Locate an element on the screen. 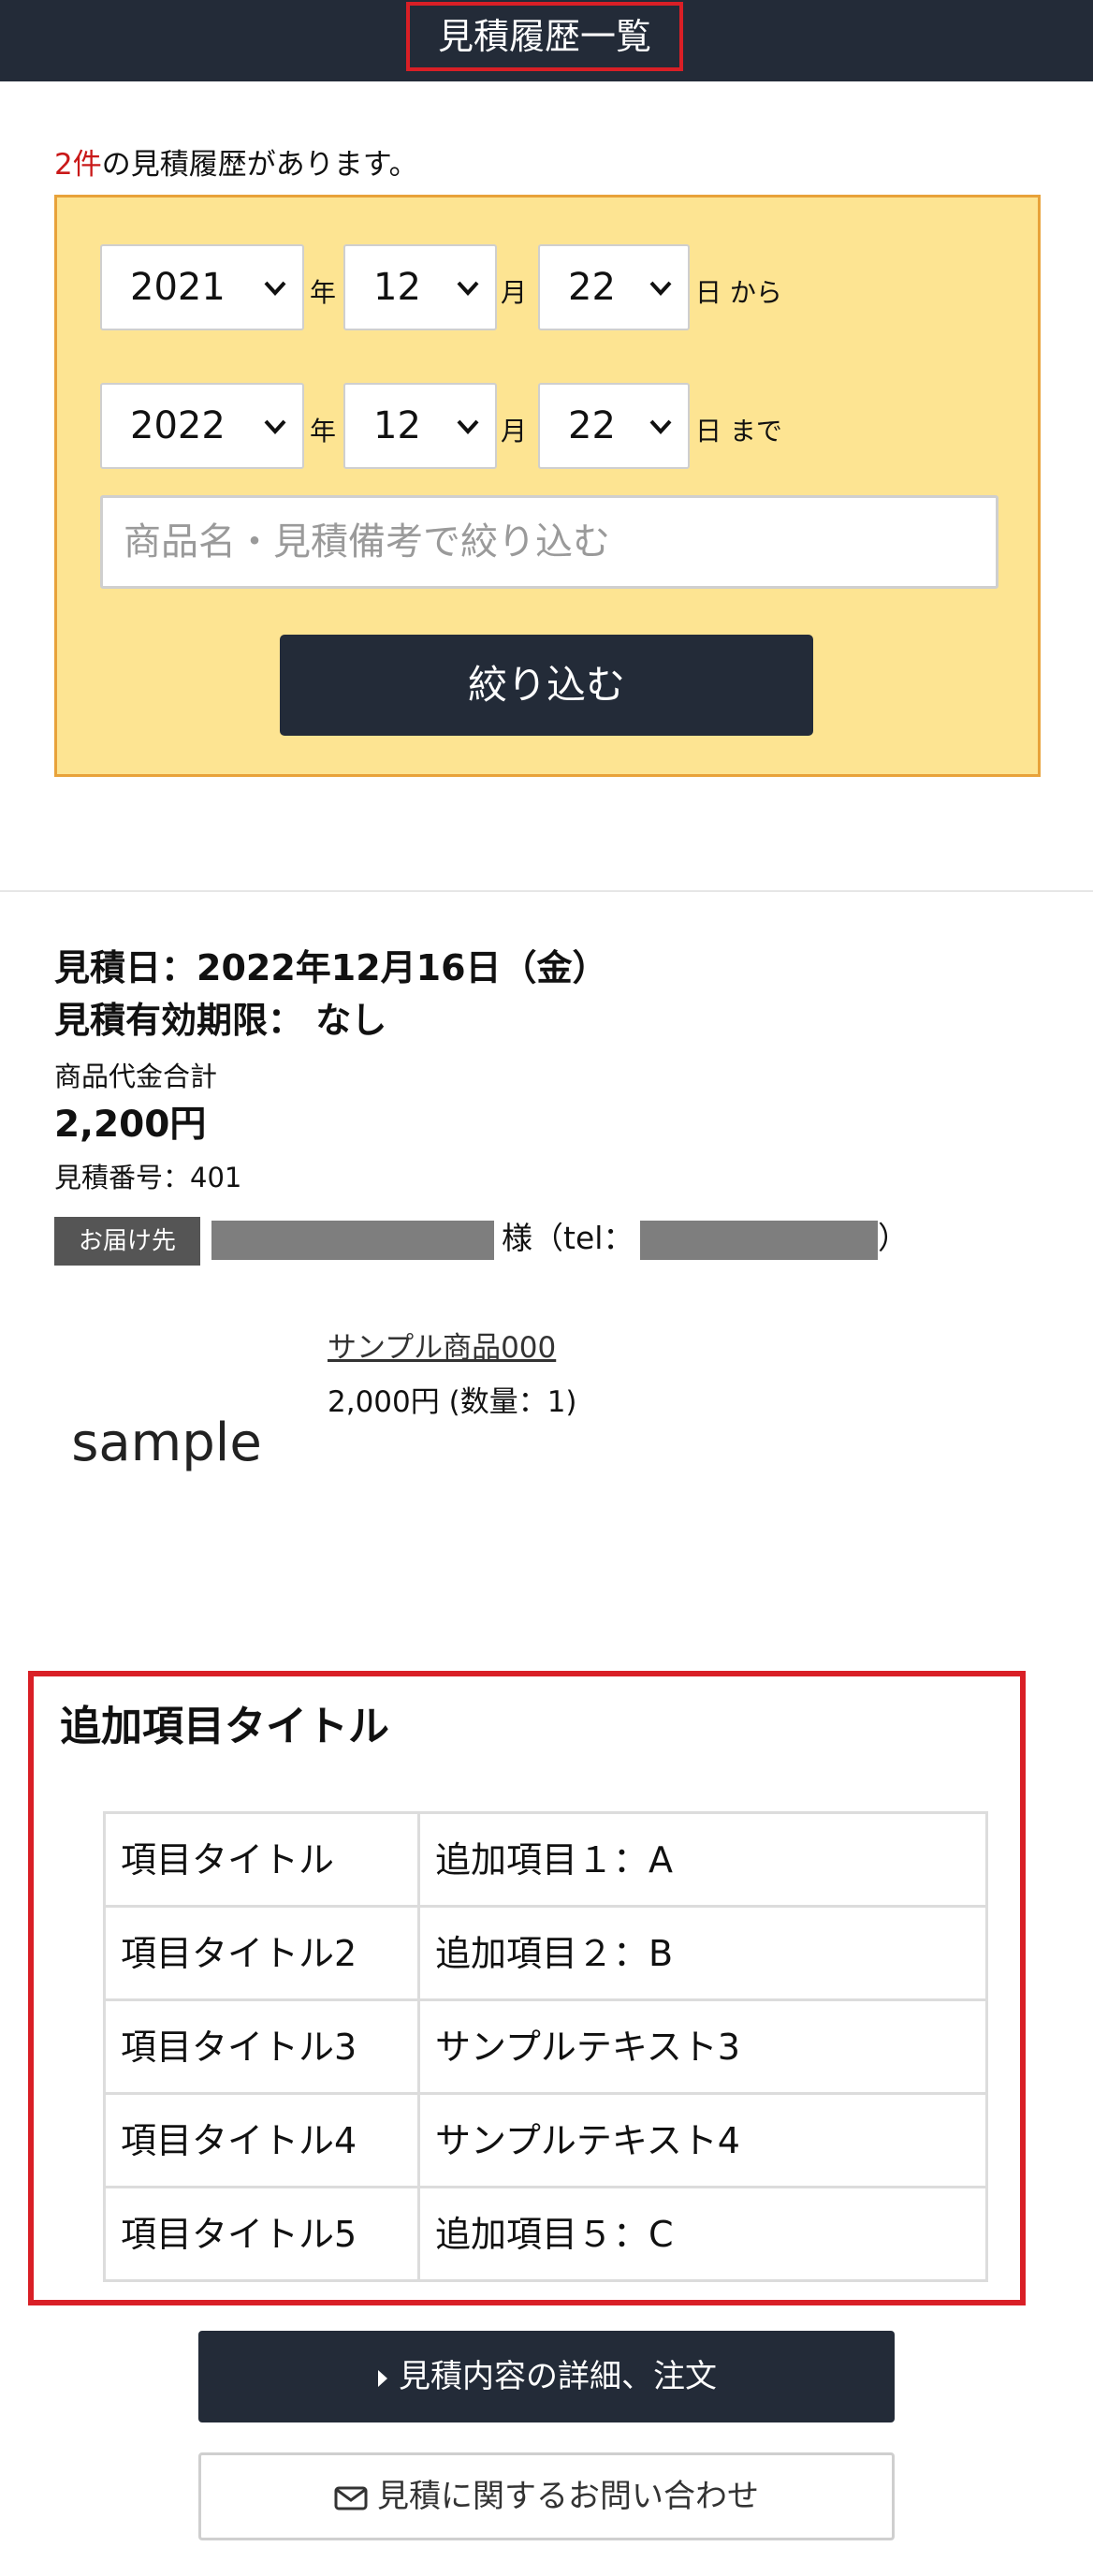  row-value: 追加項目２：B is located at coordinates (703, 1953).